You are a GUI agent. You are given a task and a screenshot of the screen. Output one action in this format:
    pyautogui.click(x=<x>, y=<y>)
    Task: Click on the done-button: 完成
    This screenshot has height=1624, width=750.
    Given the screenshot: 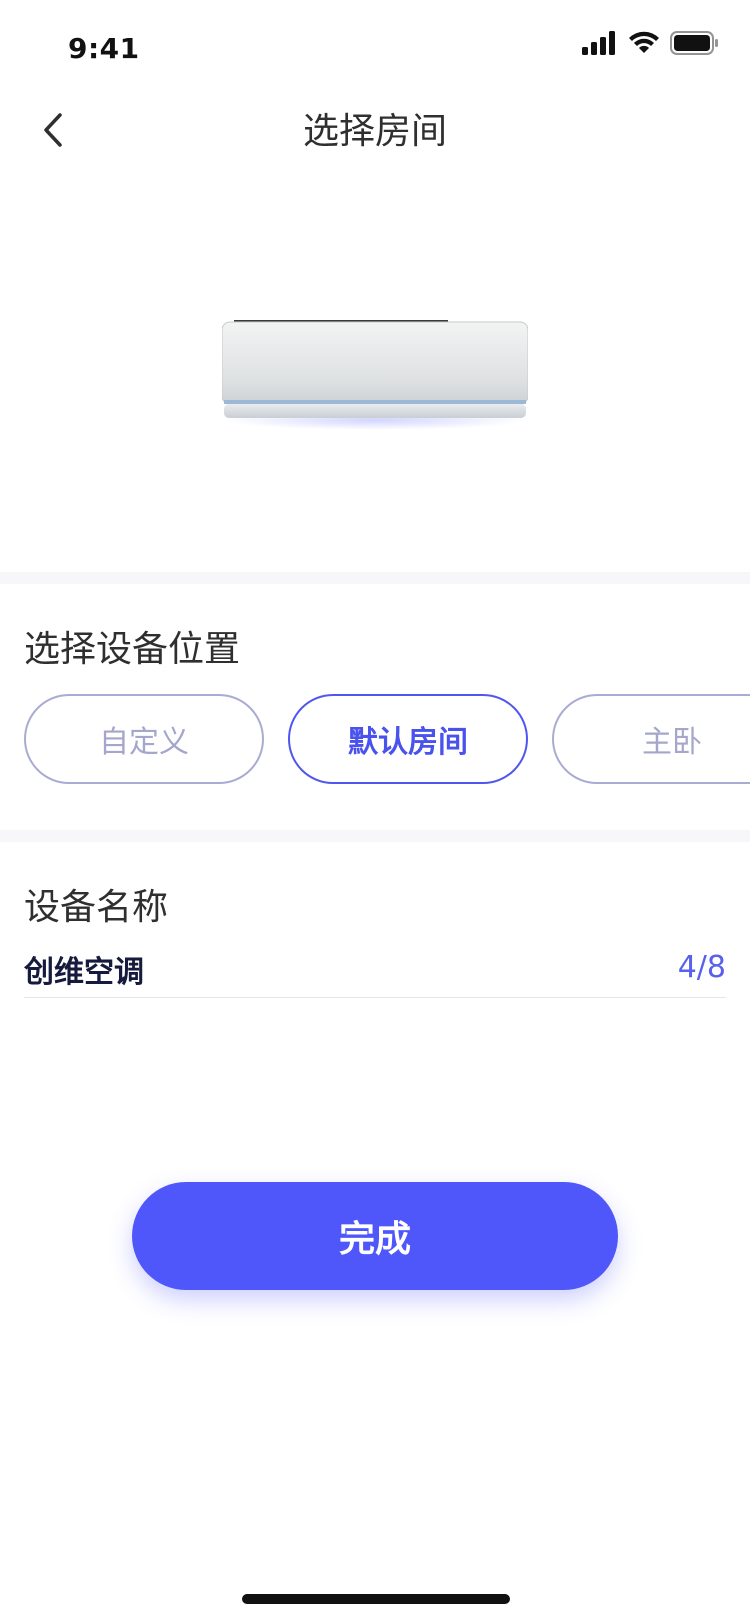 What is the action you would take?
    pyautogui.click(x=375, y=1236)
    